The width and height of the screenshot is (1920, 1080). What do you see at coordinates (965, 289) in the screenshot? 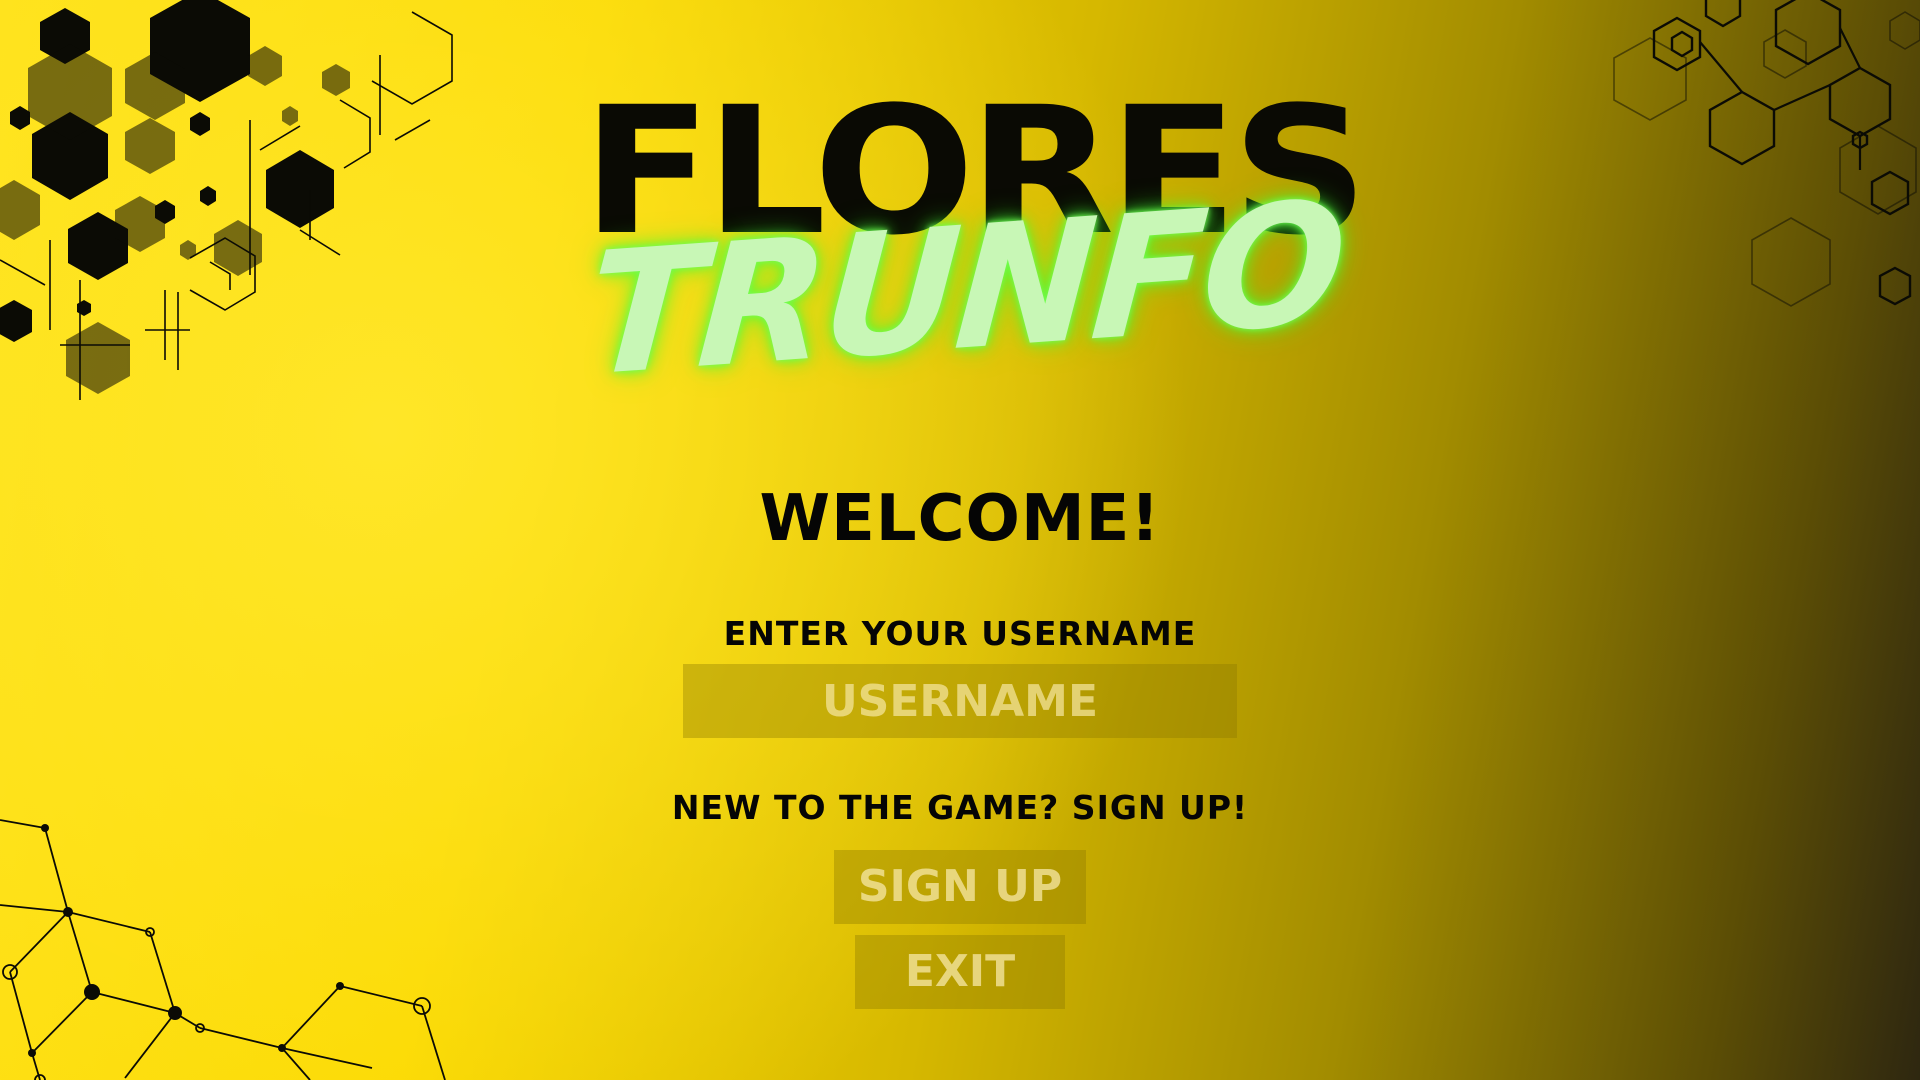
I see `game-title-line2: TRUNFO` at bounding box center [965, 289].